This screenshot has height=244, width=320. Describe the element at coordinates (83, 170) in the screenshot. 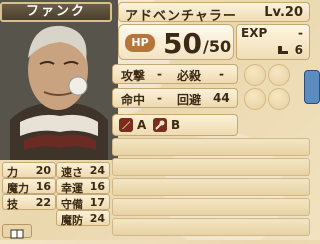

I see `stat-spd: 速さ 24` at that location.